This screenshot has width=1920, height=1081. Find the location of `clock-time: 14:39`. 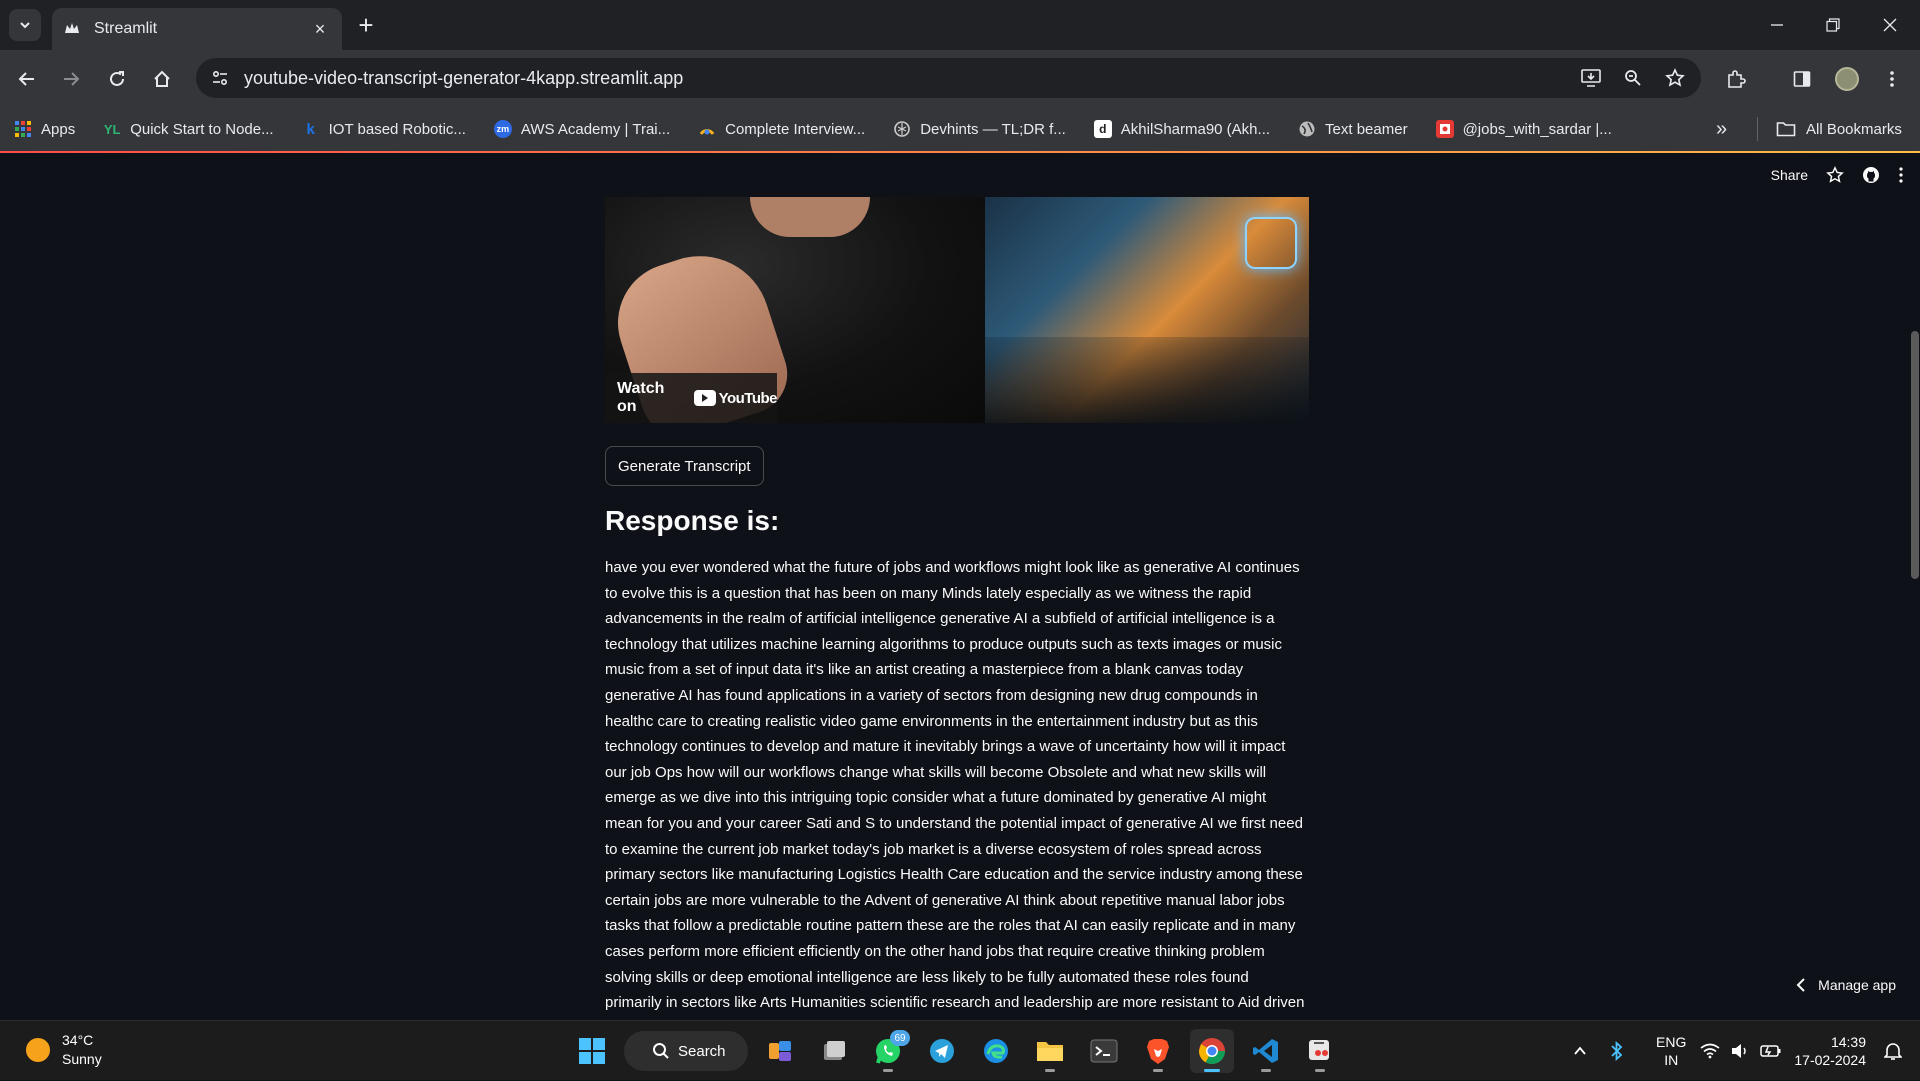

clock-time: 14:39 is located at coordinates (1848, 1042).